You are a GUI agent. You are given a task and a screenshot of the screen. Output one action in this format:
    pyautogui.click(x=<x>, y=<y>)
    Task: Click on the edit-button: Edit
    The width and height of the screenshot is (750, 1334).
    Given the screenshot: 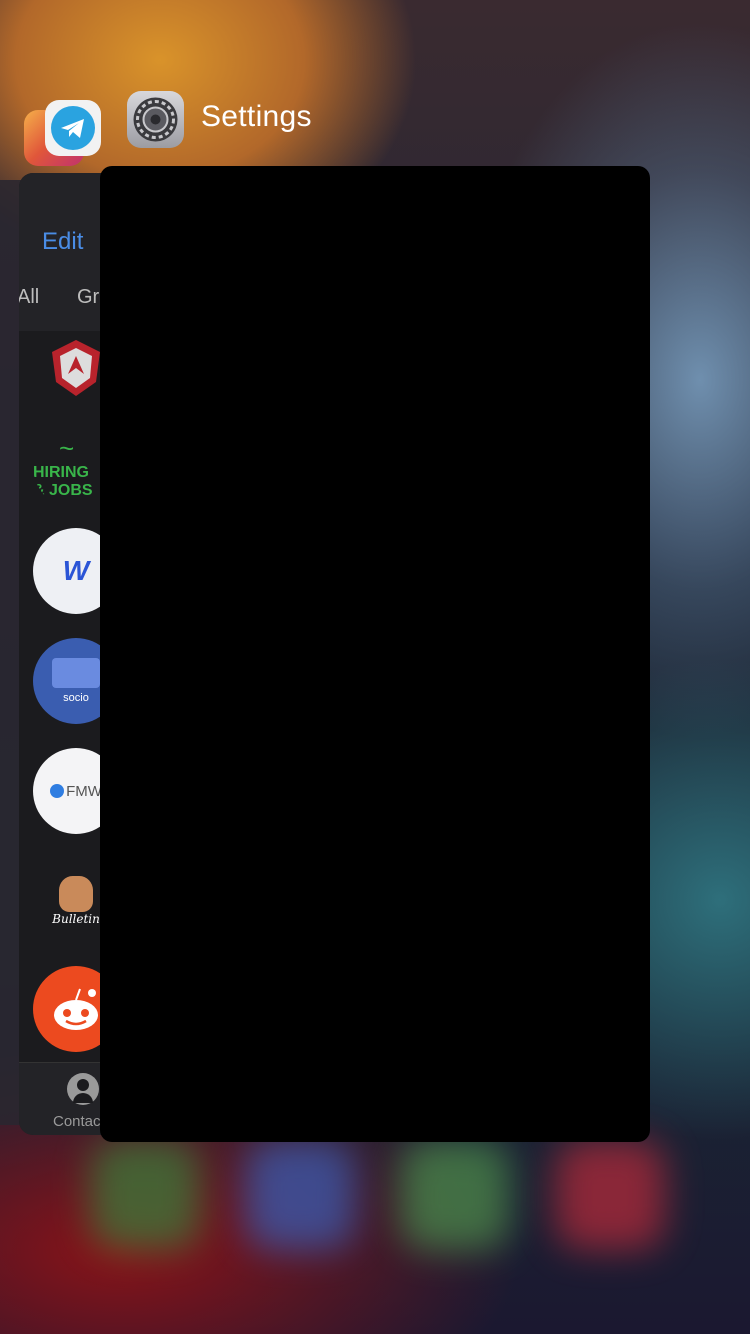 What is the action you would take?
    pyautogui.click(x=62, y=242)
    